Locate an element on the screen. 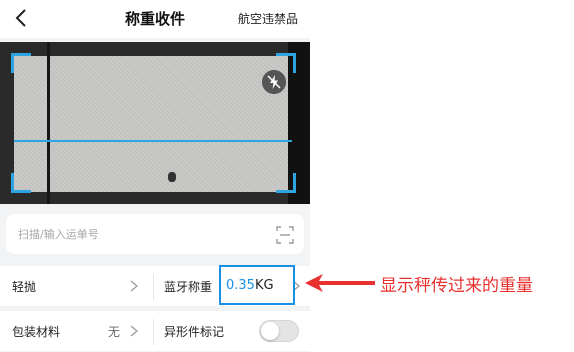 The width and height of the screenshot is (574, 352). camera-shadow-line is located at coordinates (48, 123).